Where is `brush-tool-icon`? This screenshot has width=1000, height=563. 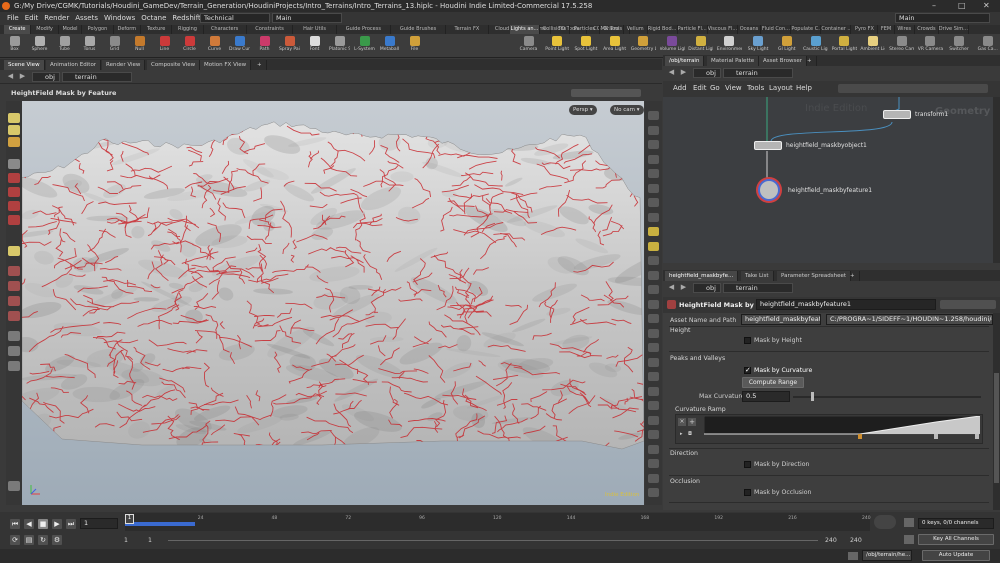 brush-tool-icon is located at coordinates (14, 251).